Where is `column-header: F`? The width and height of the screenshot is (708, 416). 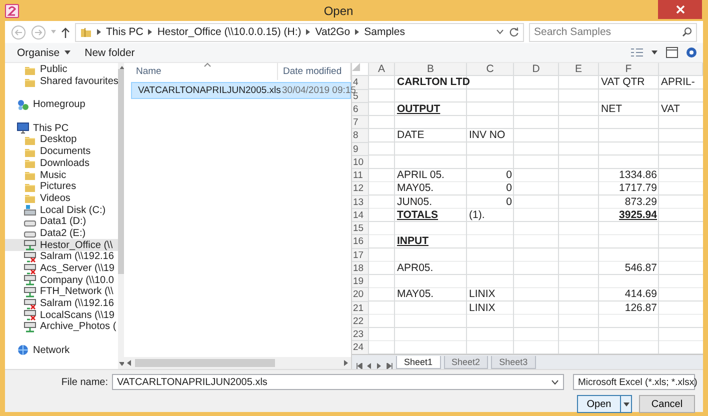 column-header: F is located at coordinates (629, 69).